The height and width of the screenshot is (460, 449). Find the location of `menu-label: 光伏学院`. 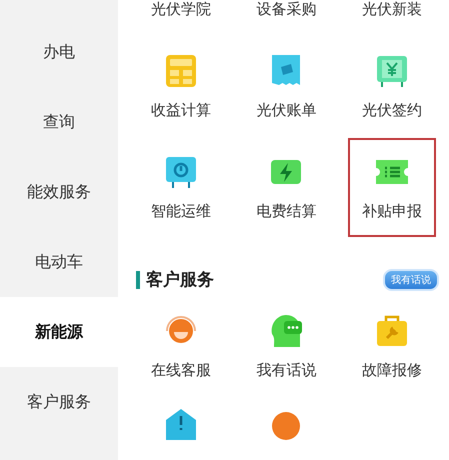

menu-label: 光伏学院 is located at coordinates (180, 9).